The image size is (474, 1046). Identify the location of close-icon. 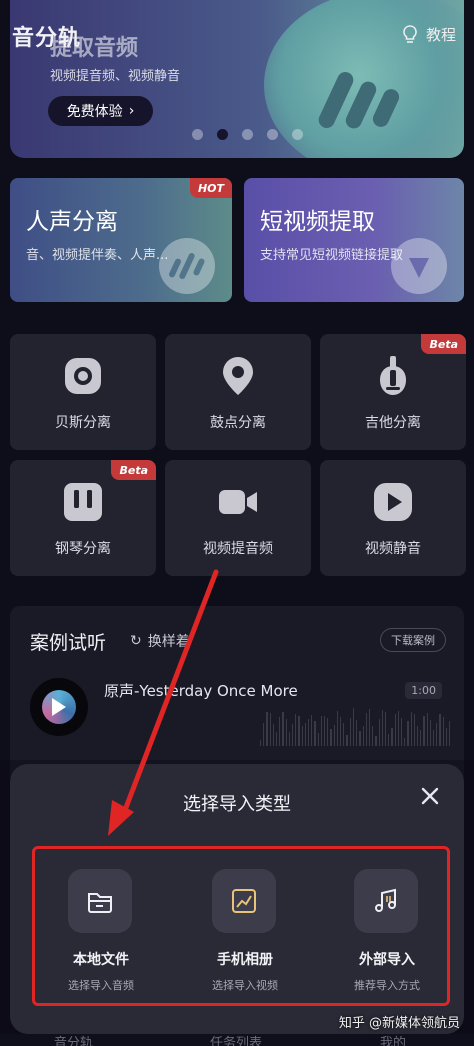
(430, 796).